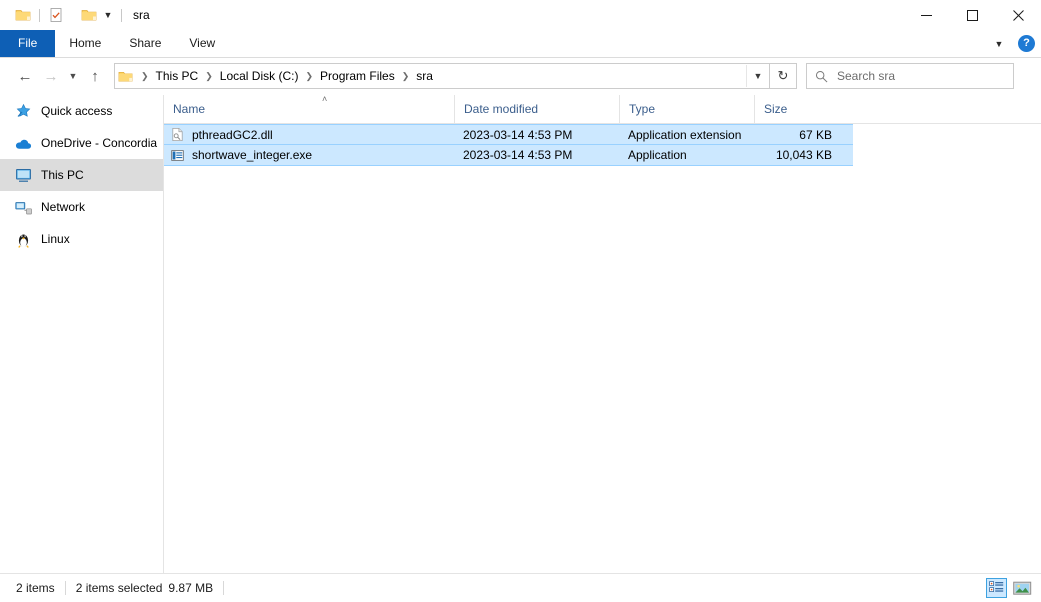  I want to click on file-type-cell: Application, so click(657, 155).